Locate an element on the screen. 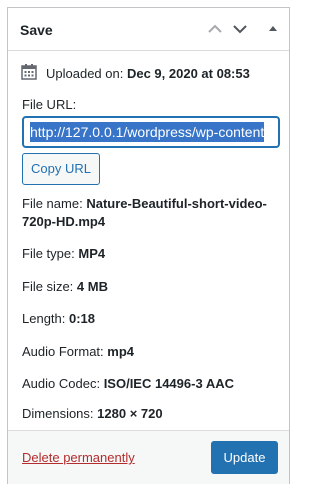 The image size is (320, 493). file-url-label: File URL: is located at coordinates (49, 104).